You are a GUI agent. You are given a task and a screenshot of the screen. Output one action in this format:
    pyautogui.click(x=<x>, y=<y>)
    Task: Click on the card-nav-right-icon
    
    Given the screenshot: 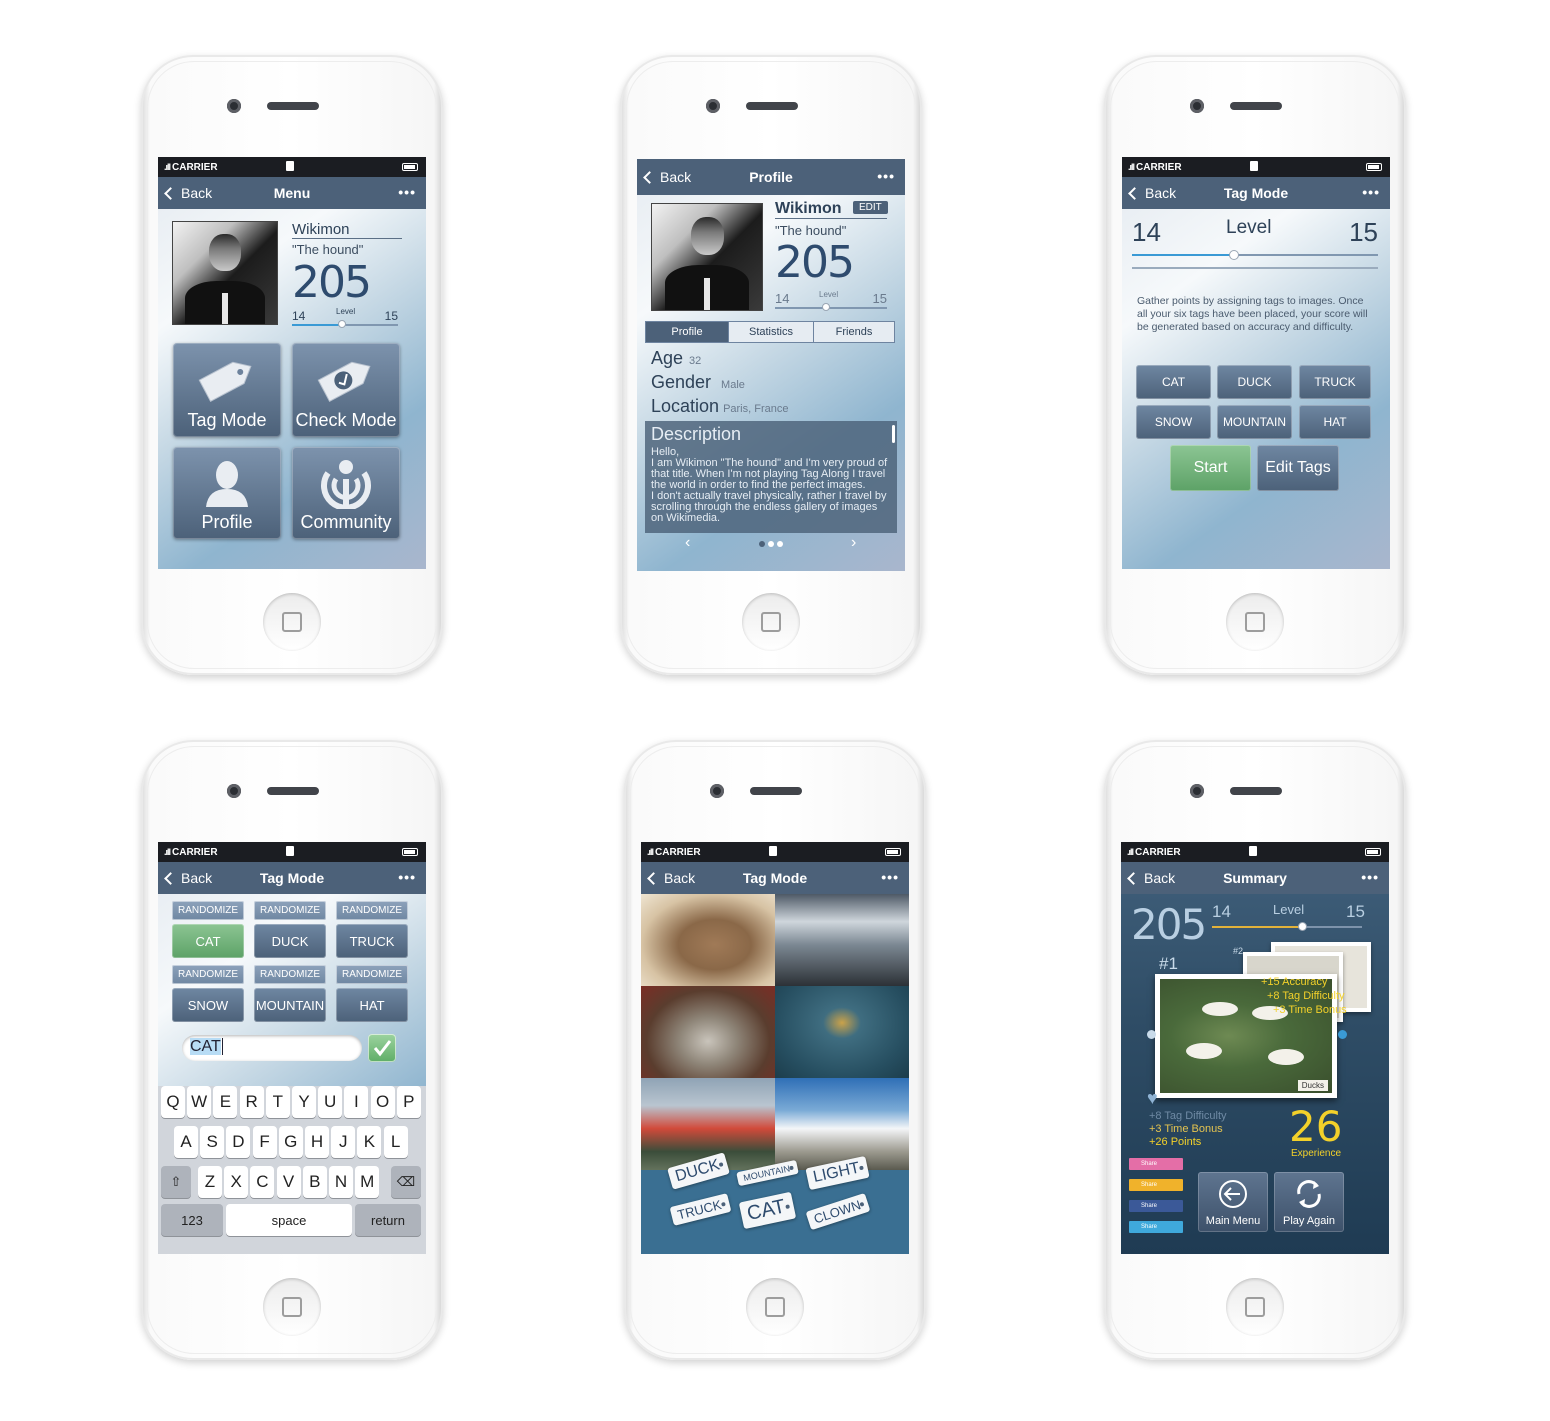 What is the action you would take?
    pyautogui.click(x=1342, y=1034)
    